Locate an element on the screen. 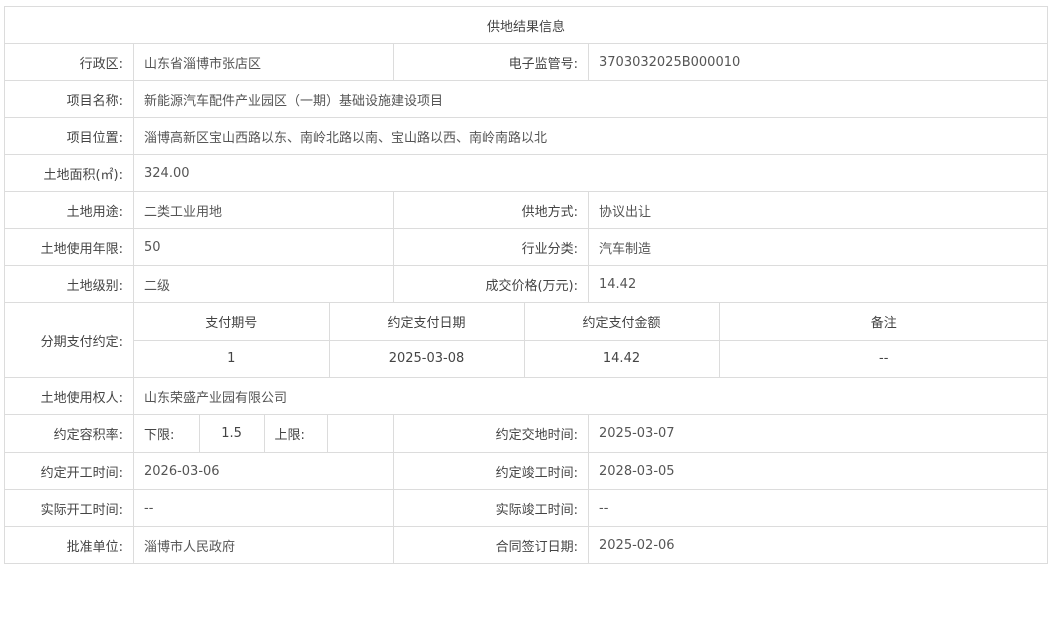 The width and height of the screenshot is (1050, 637). contract-date-value: 2025-02-06 is located at coordinates (818, 545).